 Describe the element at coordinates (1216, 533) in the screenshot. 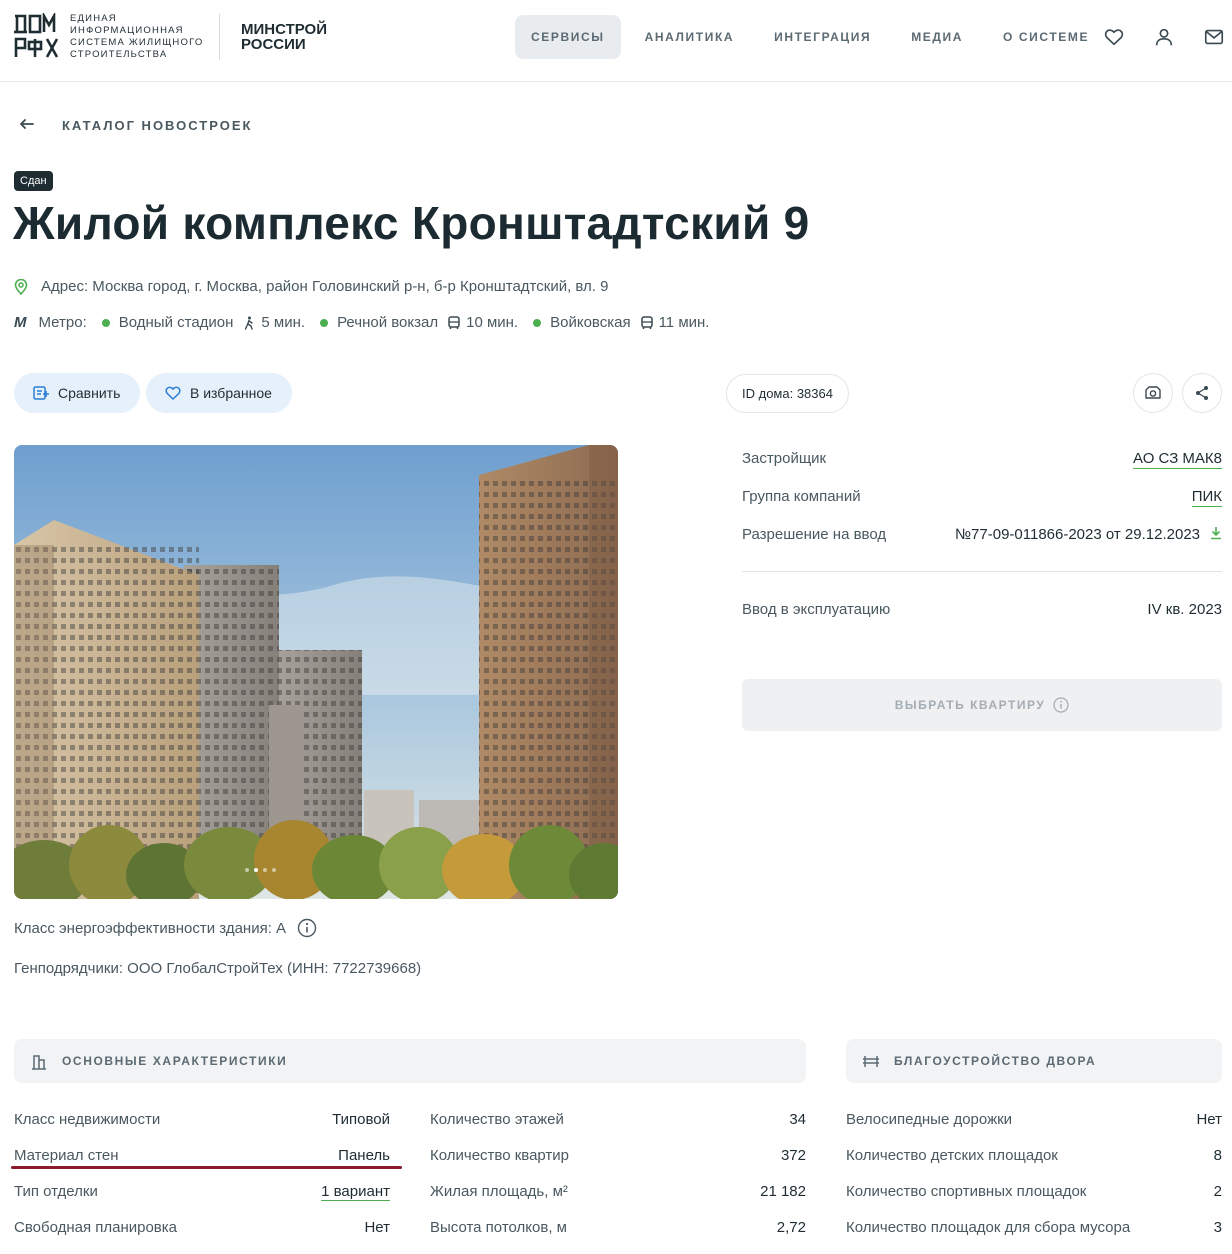

I see `download-icon` at that location.